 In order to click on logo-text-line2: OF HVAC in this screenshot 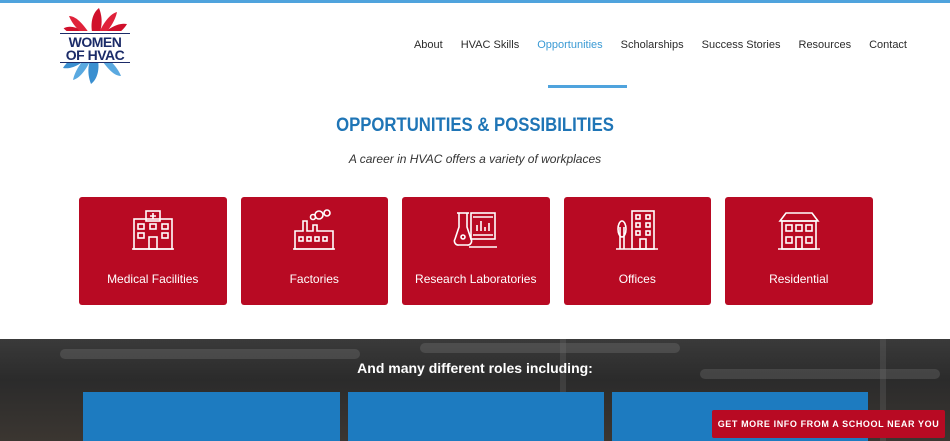, I will do `click(95, 55)`.